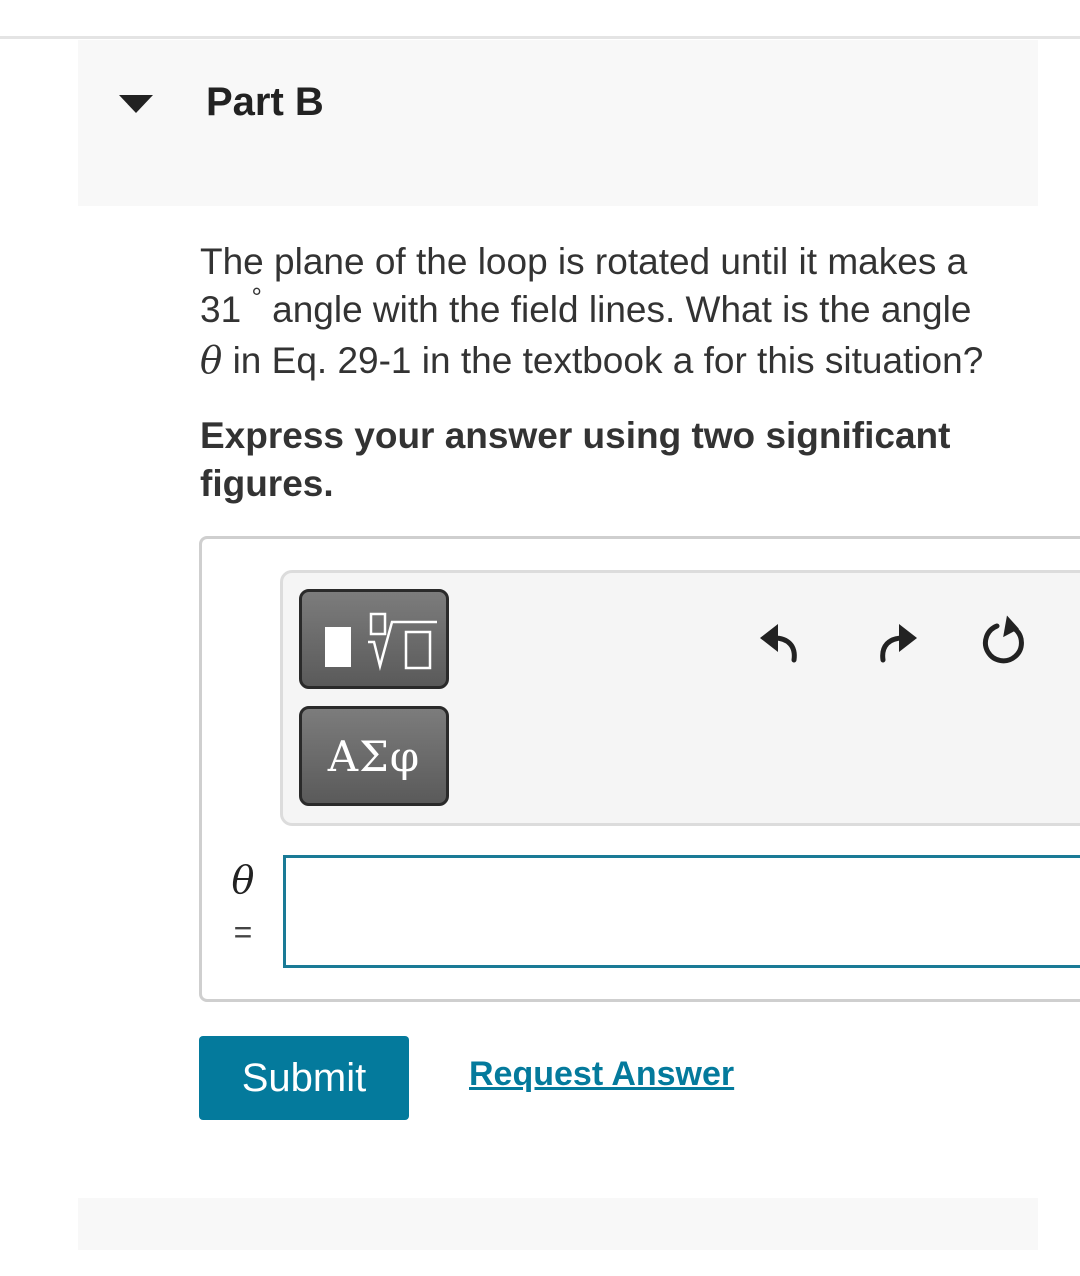  Describe the element at coordinates (136, 104) in the screenshot. I see `collapse-caret-icon` at that location.